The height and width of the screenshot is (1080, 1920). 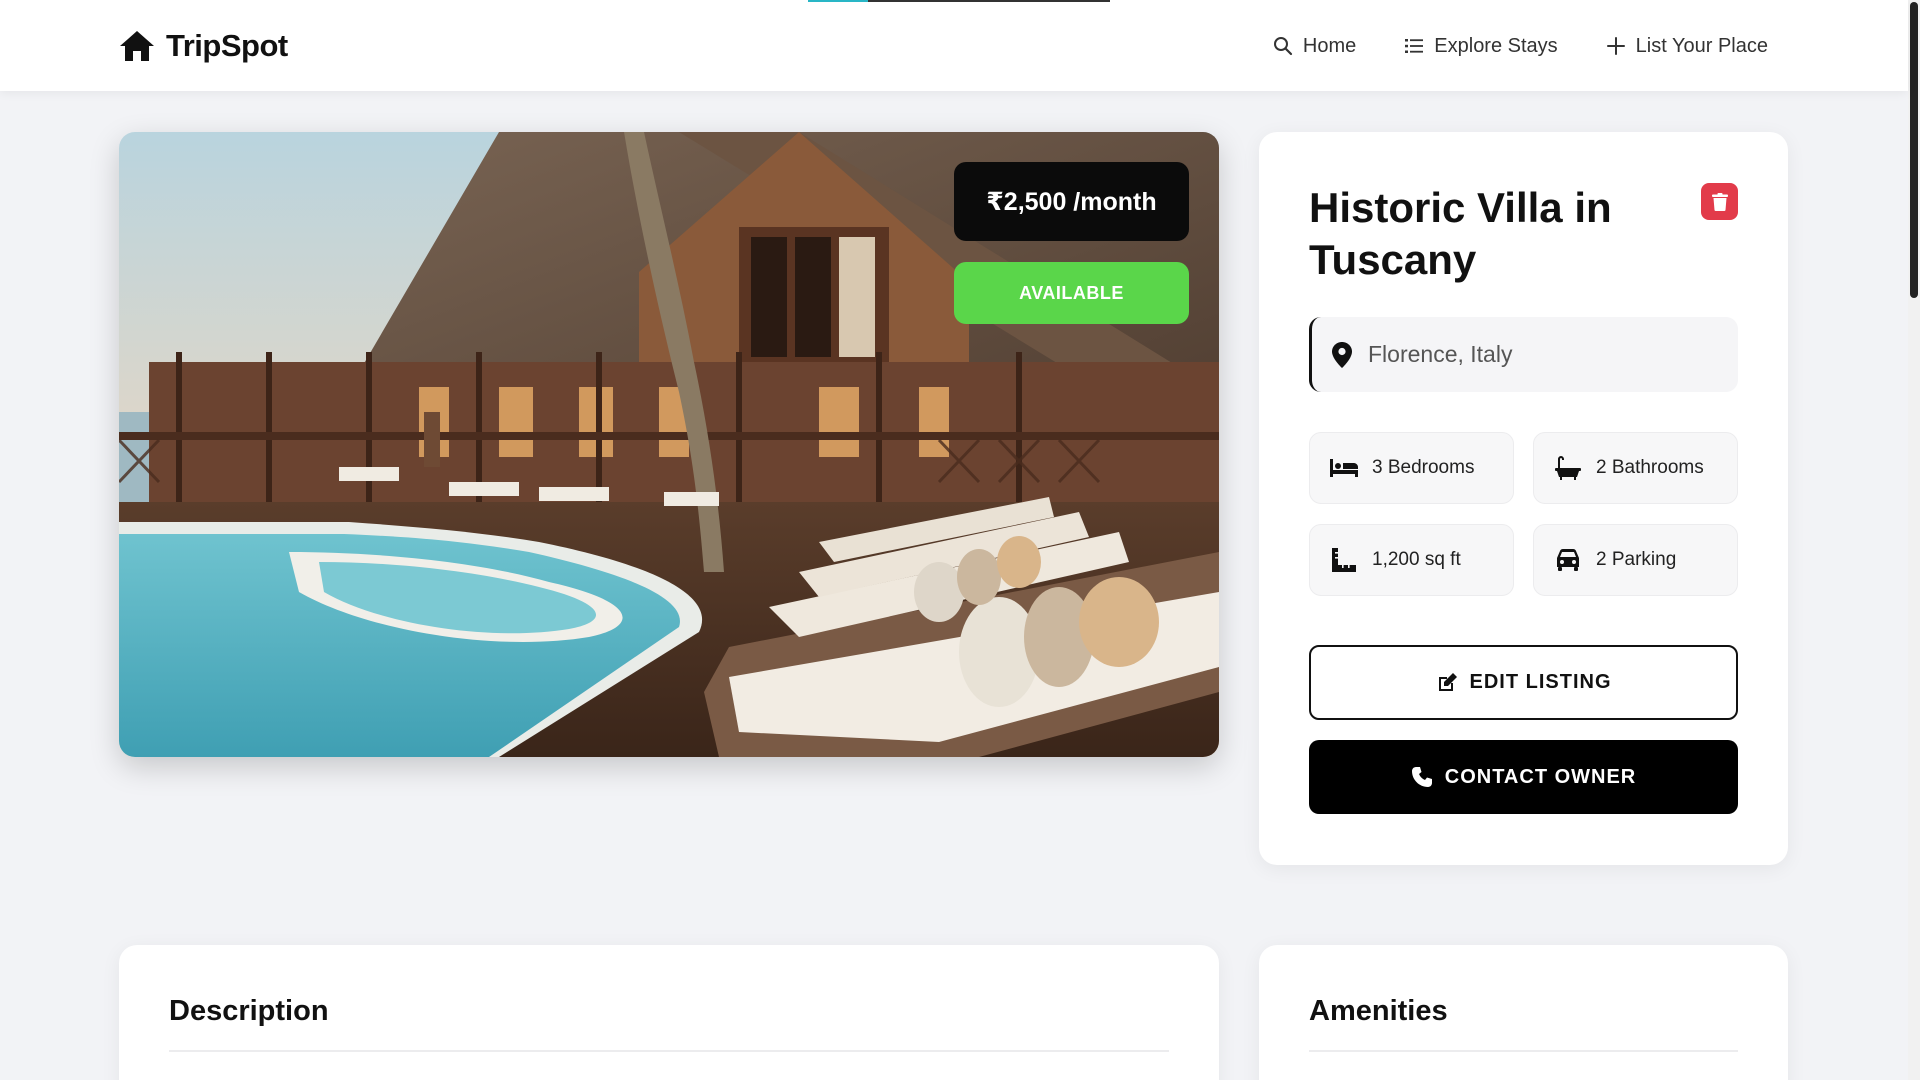 I want to click on feature-parking-label: 2 Parking, so click(x=1636, y=559).